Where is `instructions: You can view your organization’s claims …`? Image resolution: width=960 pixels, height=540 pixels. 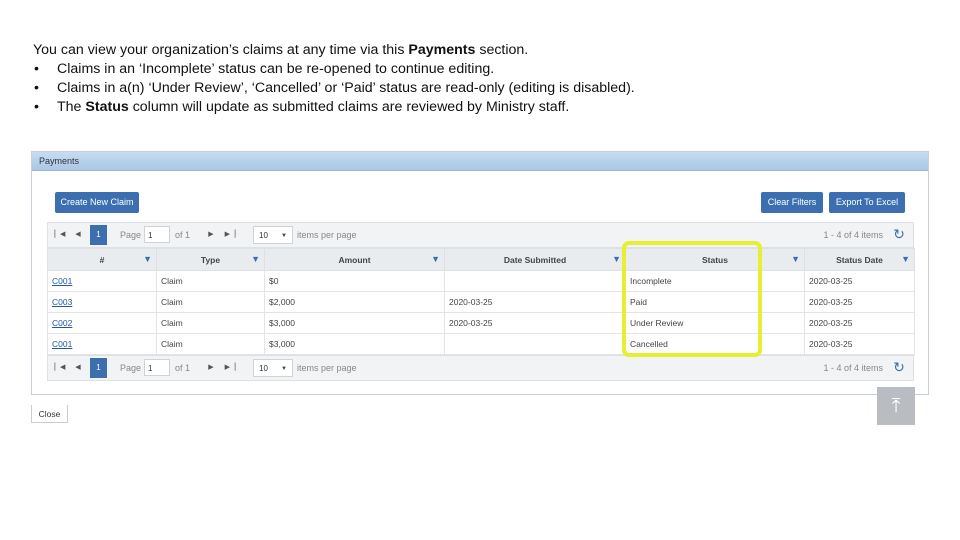
instructions: You can view your organization’s claims … is located at coordinates (483, 79).